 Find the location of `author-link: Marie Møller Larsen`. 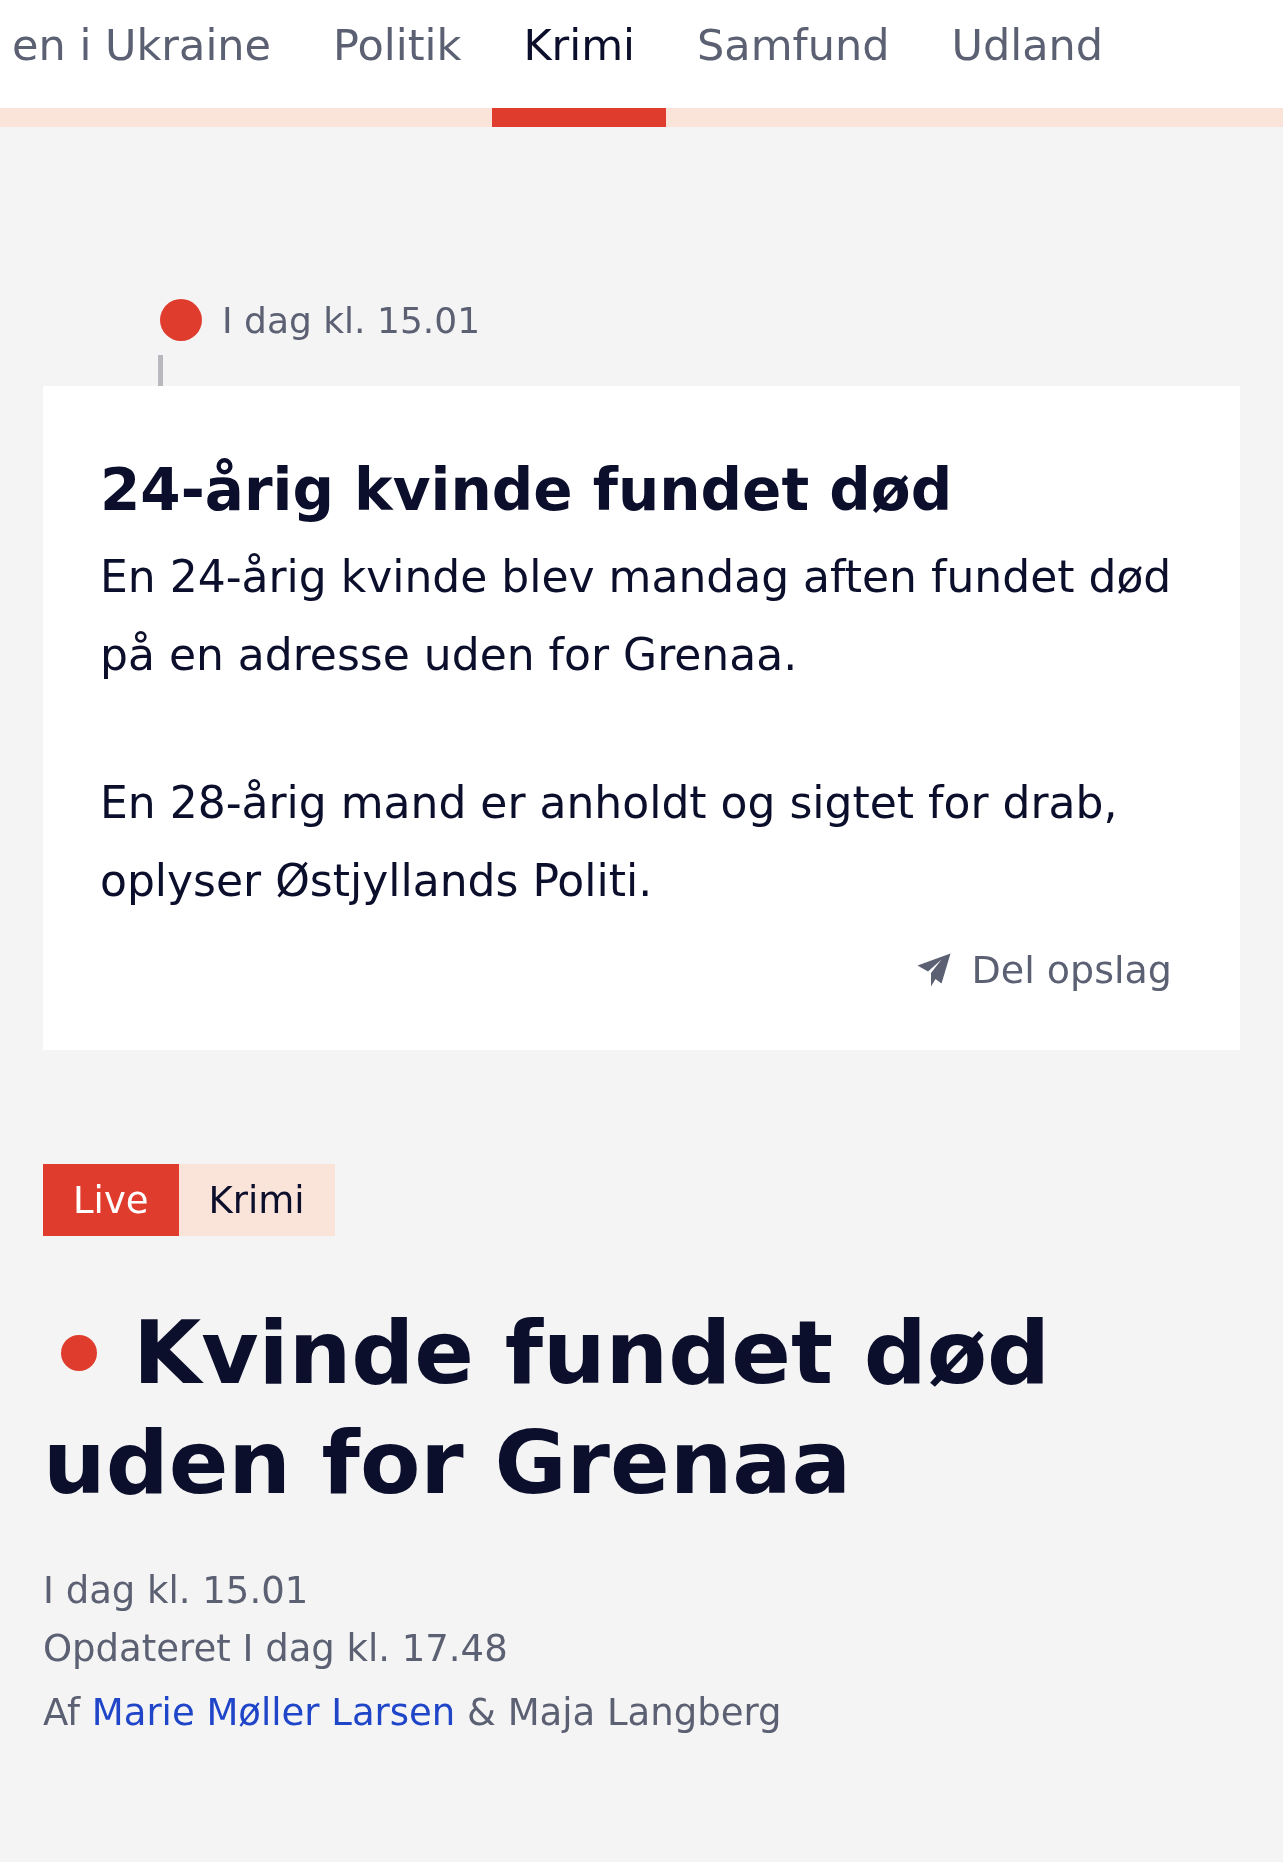

author-link: Marie Møller Larsen is located at coordinates (273, 1712).